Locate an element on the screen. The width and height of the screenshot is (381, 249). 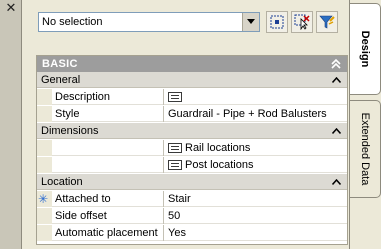
group-dimensions-label: Dimensions is located at coordinates (70, 131).